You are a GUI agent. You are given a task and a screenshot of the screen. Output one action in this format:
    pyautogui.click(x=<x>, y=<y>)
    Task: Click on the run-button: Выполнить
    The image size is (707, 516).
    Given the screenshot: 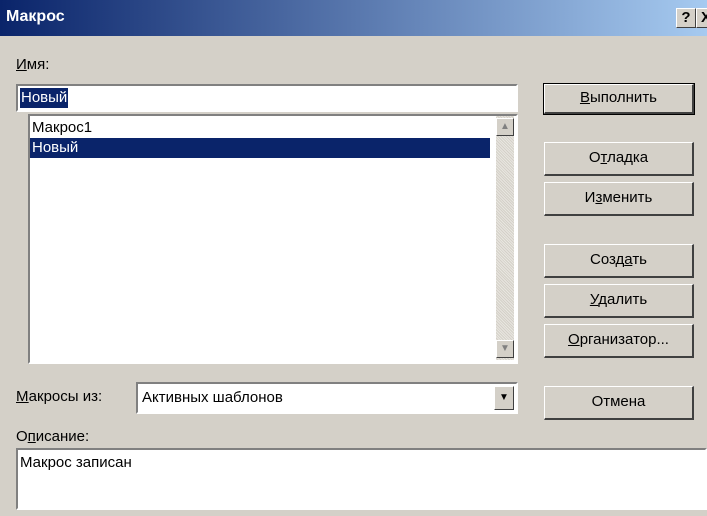 What is the action you would take?
    pyautogui.click(x=619, y=99)
    